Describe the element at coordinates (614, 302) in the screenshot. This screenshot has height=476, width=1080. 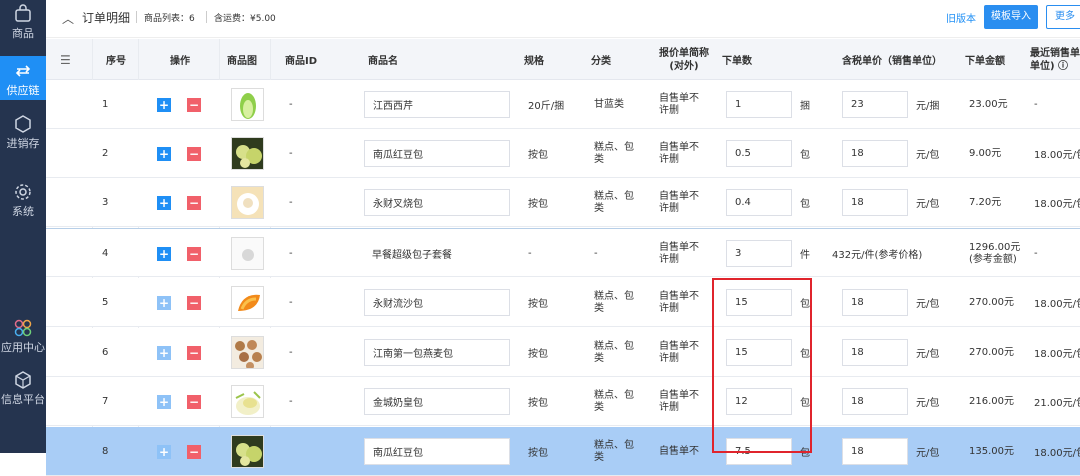
I see `row-category: 糕点、包 类` at that location.